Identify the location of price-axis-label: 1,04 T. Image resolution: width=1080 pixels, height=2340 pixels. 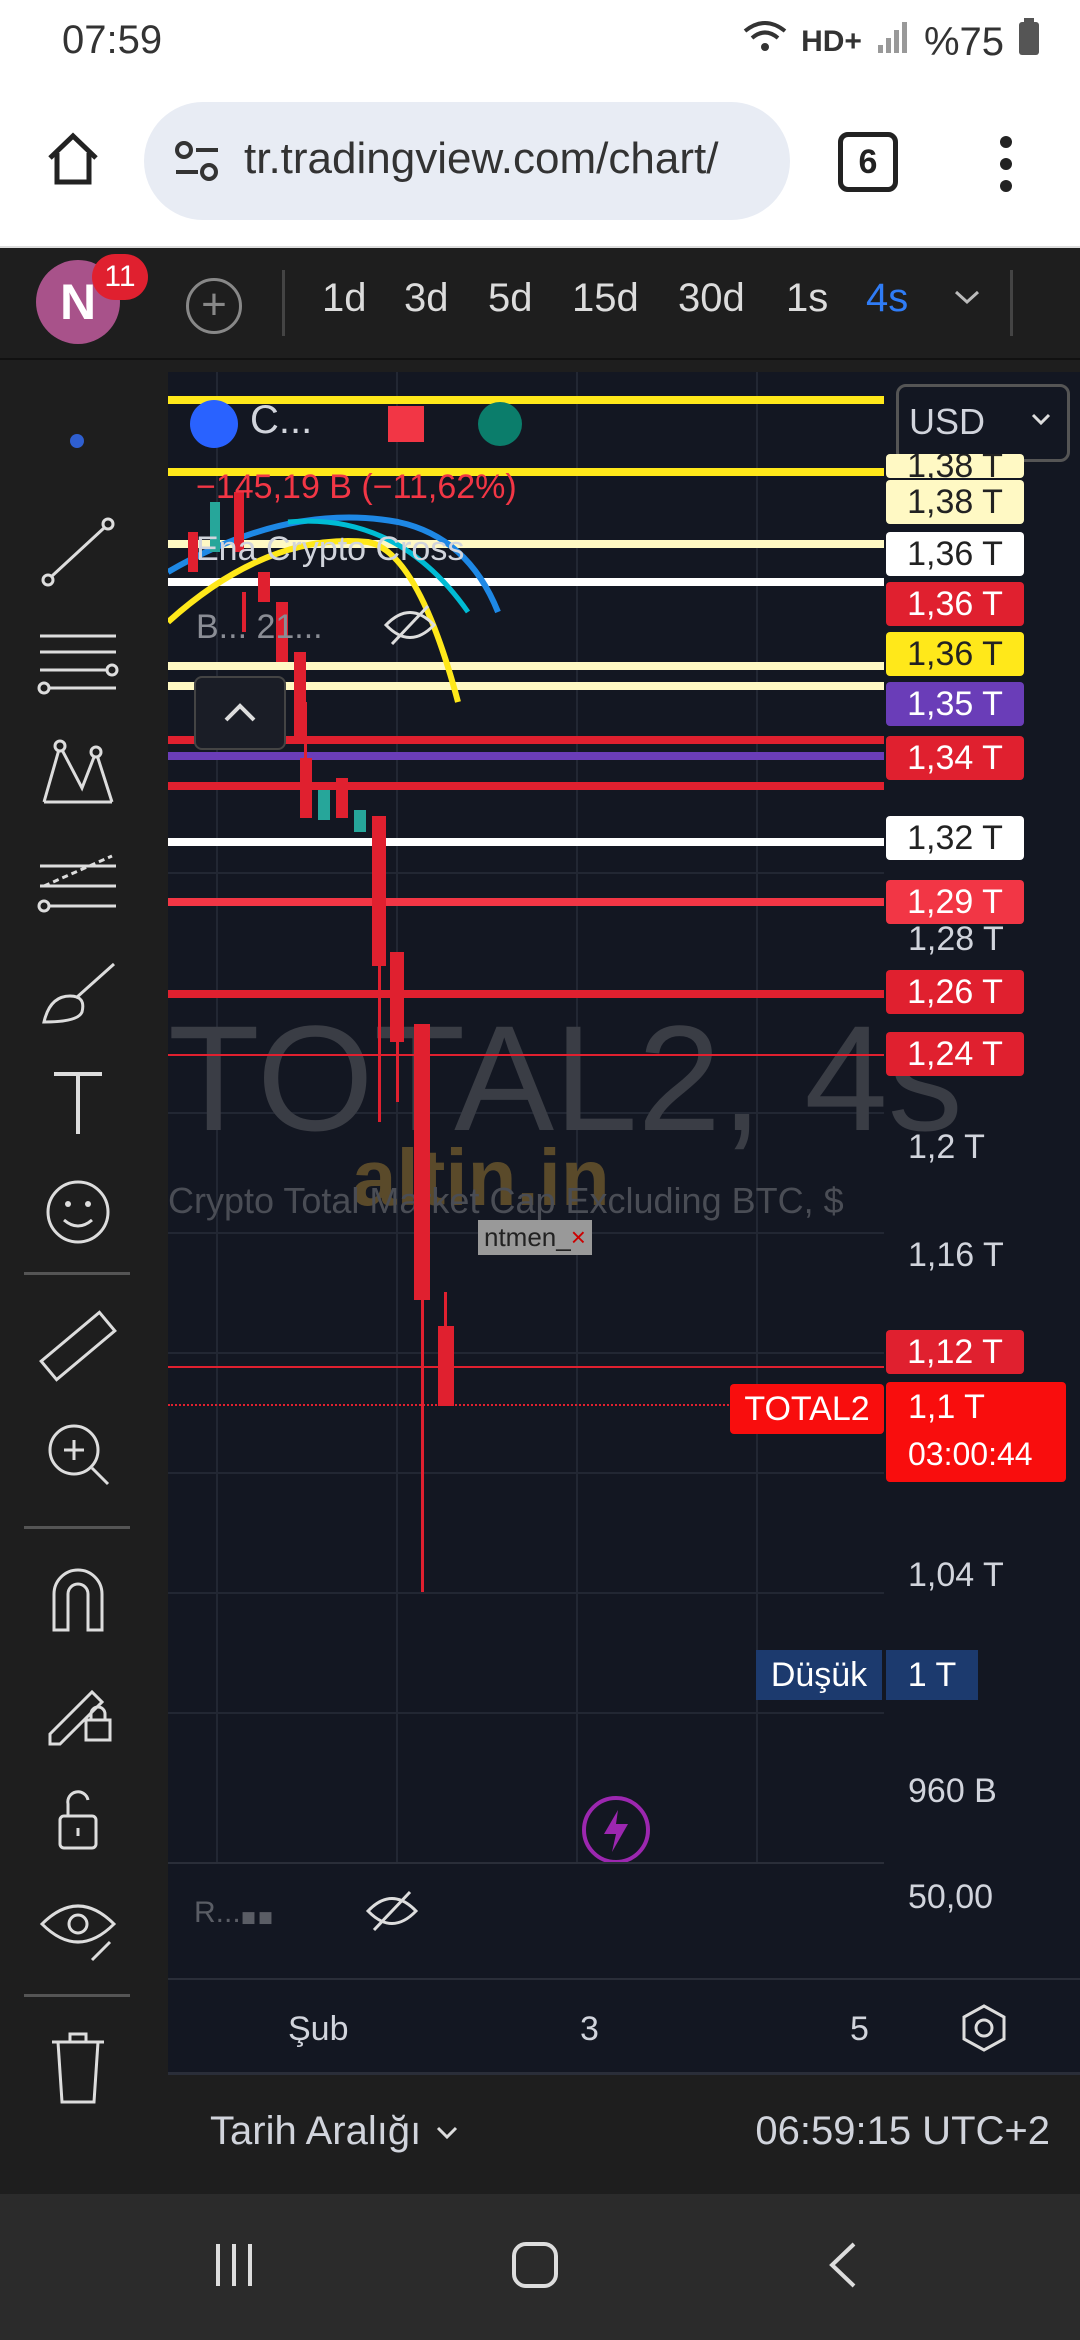
(956, 1575).